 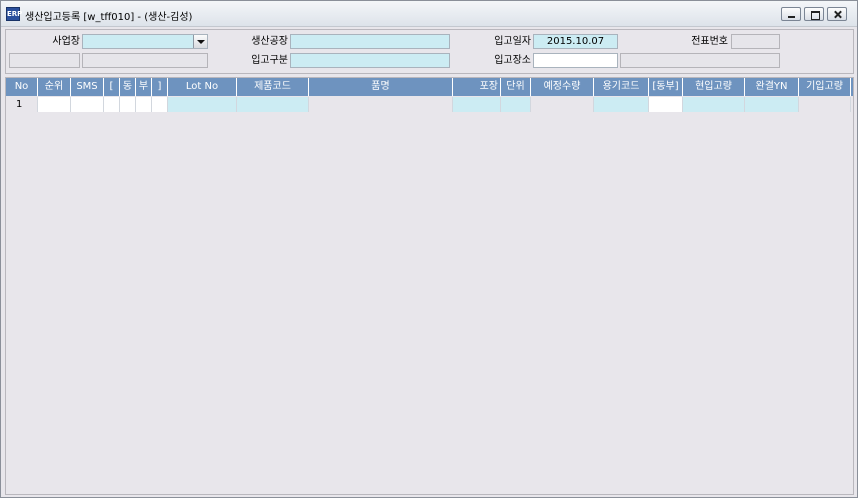 What do you see at coordinates (128, 87) in the screenshot?
I see `col-header-dong: 동` at bounding box center [128, 87].